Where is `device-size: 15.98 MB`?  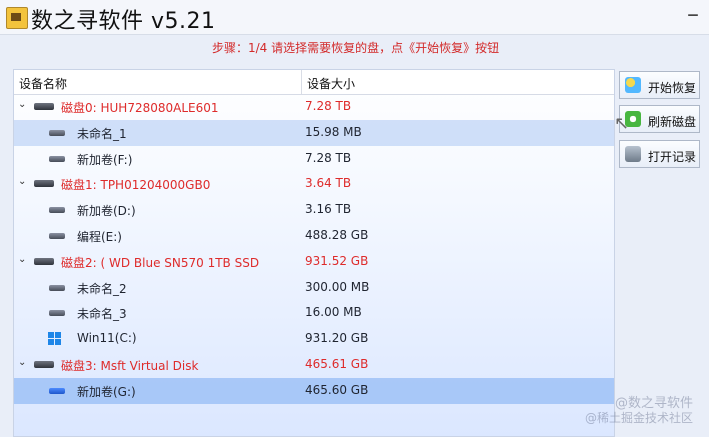
device-size: 15.98 MB is located at coordinates (333, 131).